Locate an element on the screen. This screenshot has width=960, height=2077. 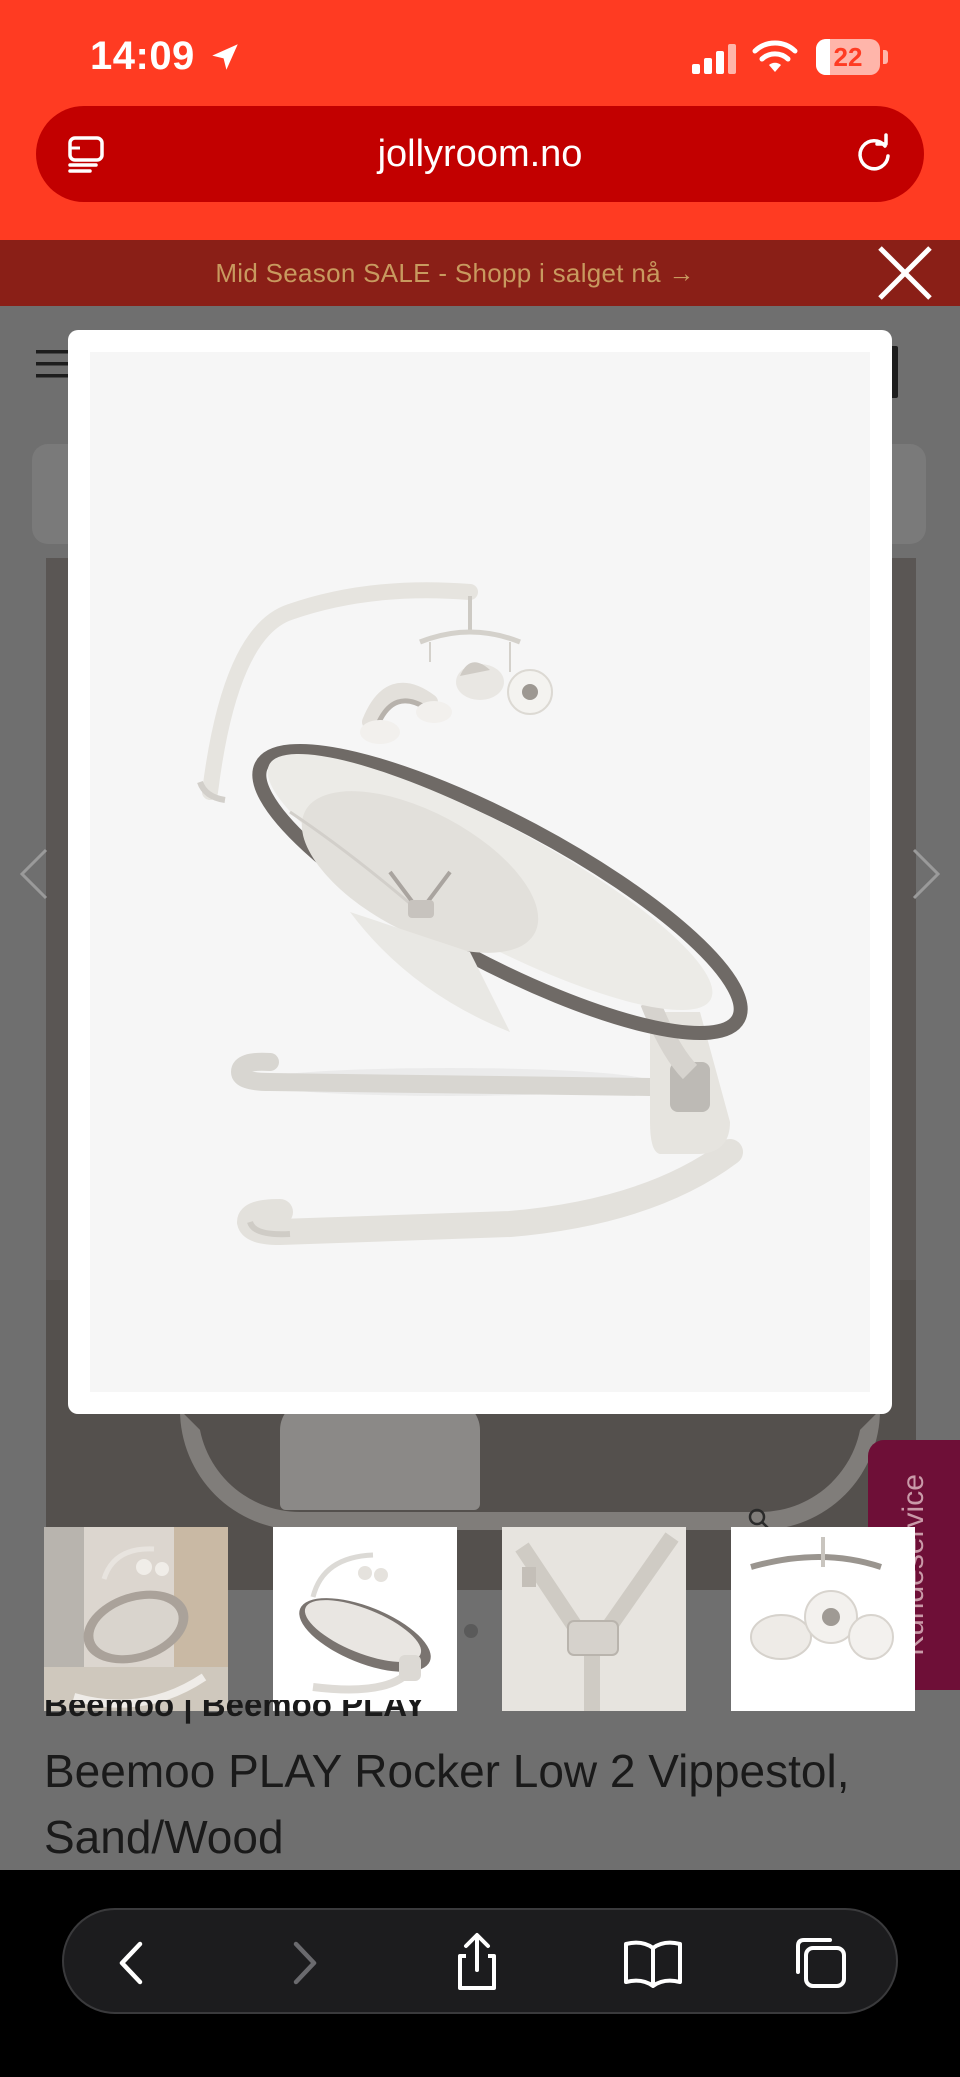
thumbnail-toy-mobile-icon is located at coordinates (823, 1619).